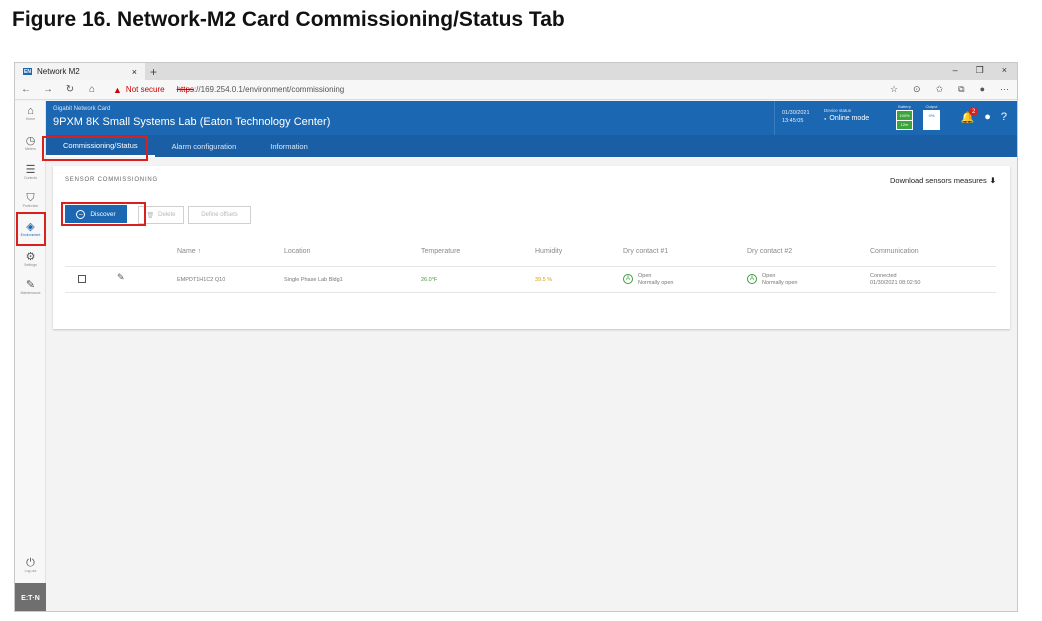 This screenshot has height=621, width=1042. Describe the element at coordinates (153, 72) in the screenshot. I see `new-tab-button: +` at that location.